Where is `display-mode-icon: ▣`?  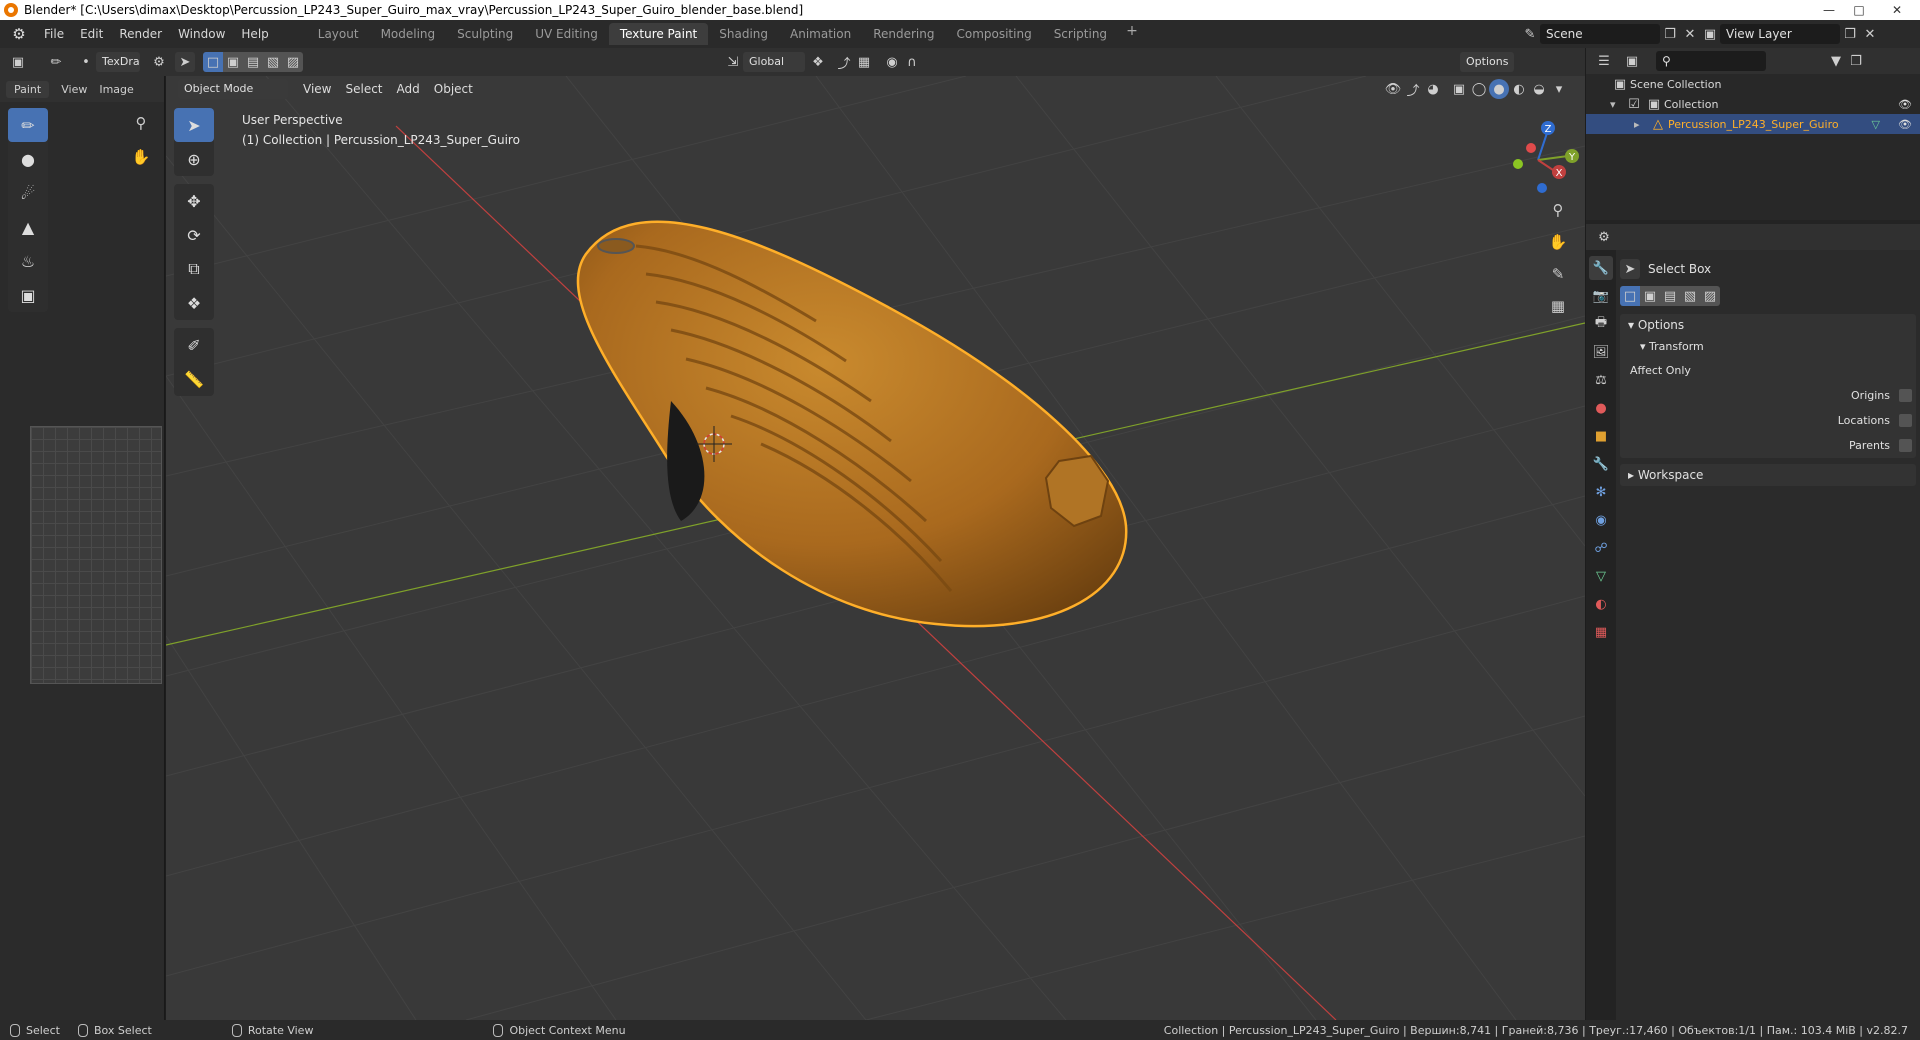
display-mode-icon: ▣ is located at coordinates (1632, 61).